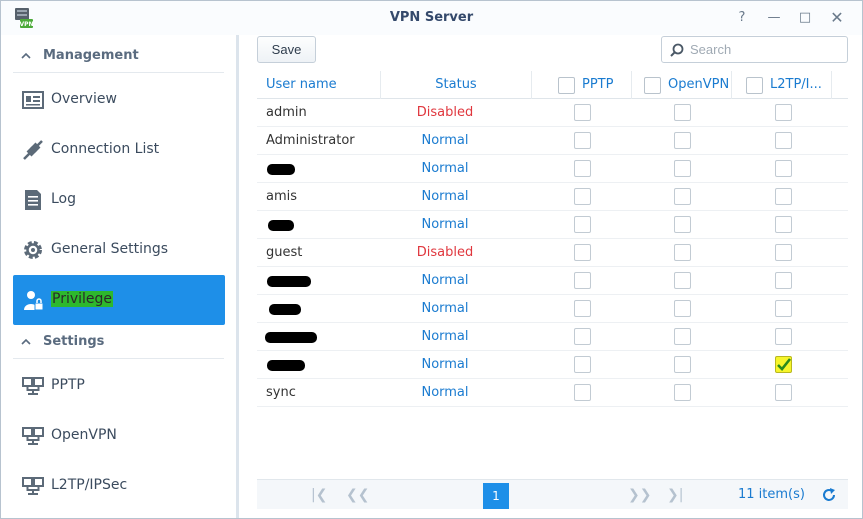 This screenshot has width=863, height=519. Describe the element at coordinates (552, 141) in the screenshot. I see `table-row: Administrator Normal` at that location.